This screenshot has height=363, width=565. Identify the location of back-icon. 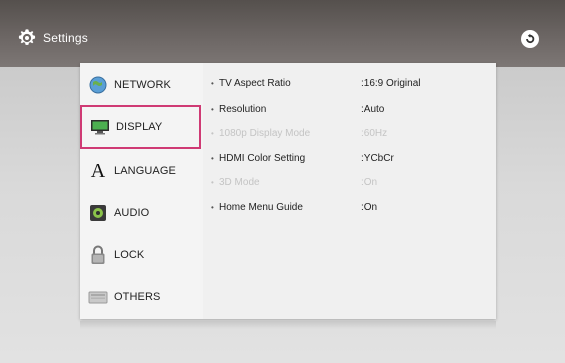
(530, 38).